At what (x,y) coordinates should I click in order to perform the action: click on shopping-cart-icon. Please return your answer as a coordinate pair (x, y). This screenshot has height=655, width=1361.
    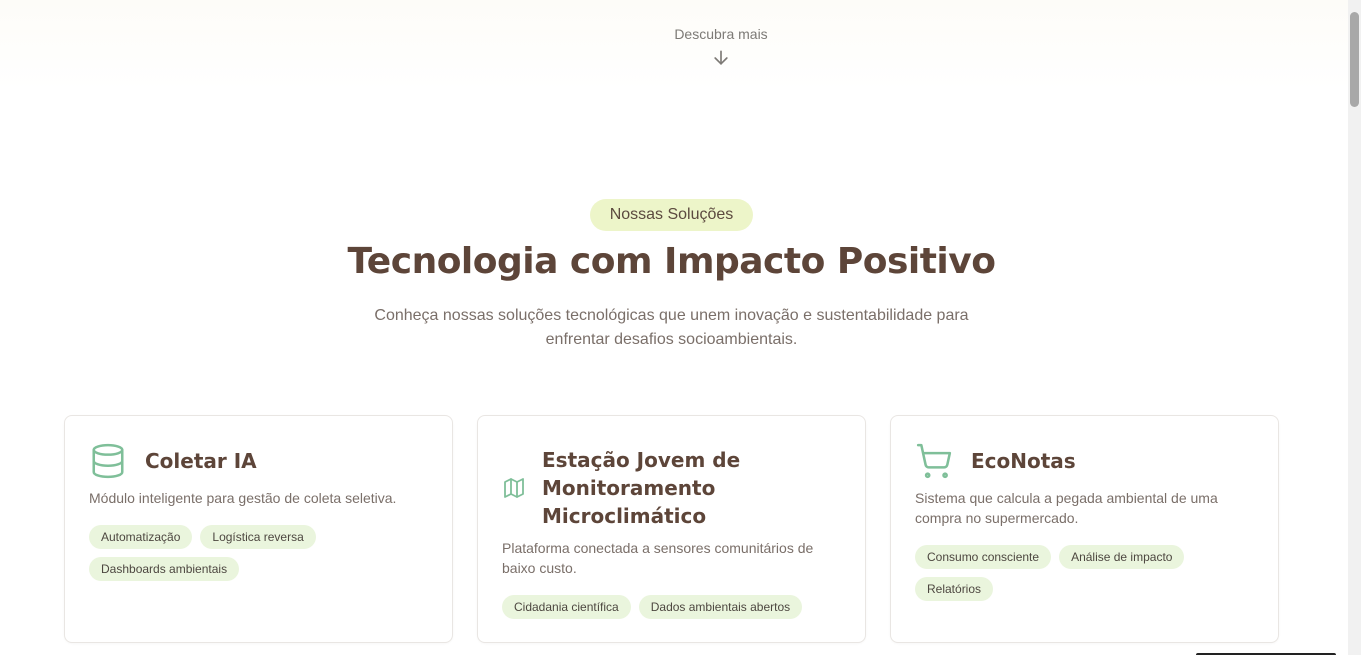
    Looking at the image, I should click on (934, 461).